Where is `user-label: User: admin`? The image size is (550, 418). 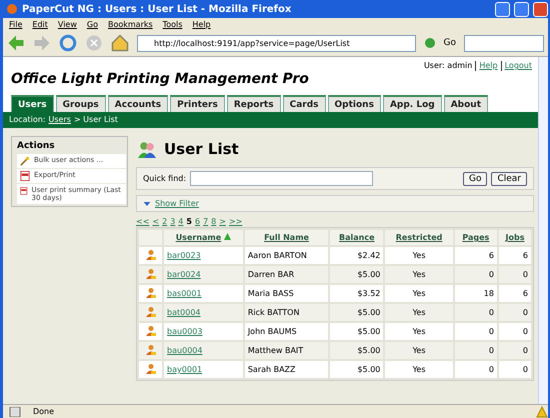
user-label: User: admin is located at coordinates (448, 66).